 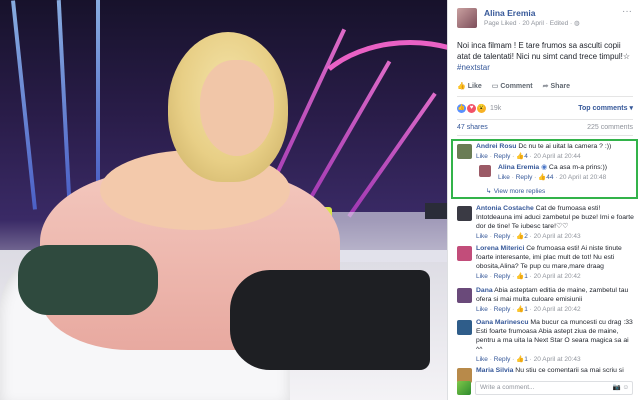 I want to click on edited-label: Edited, so click(x=559, y=23).